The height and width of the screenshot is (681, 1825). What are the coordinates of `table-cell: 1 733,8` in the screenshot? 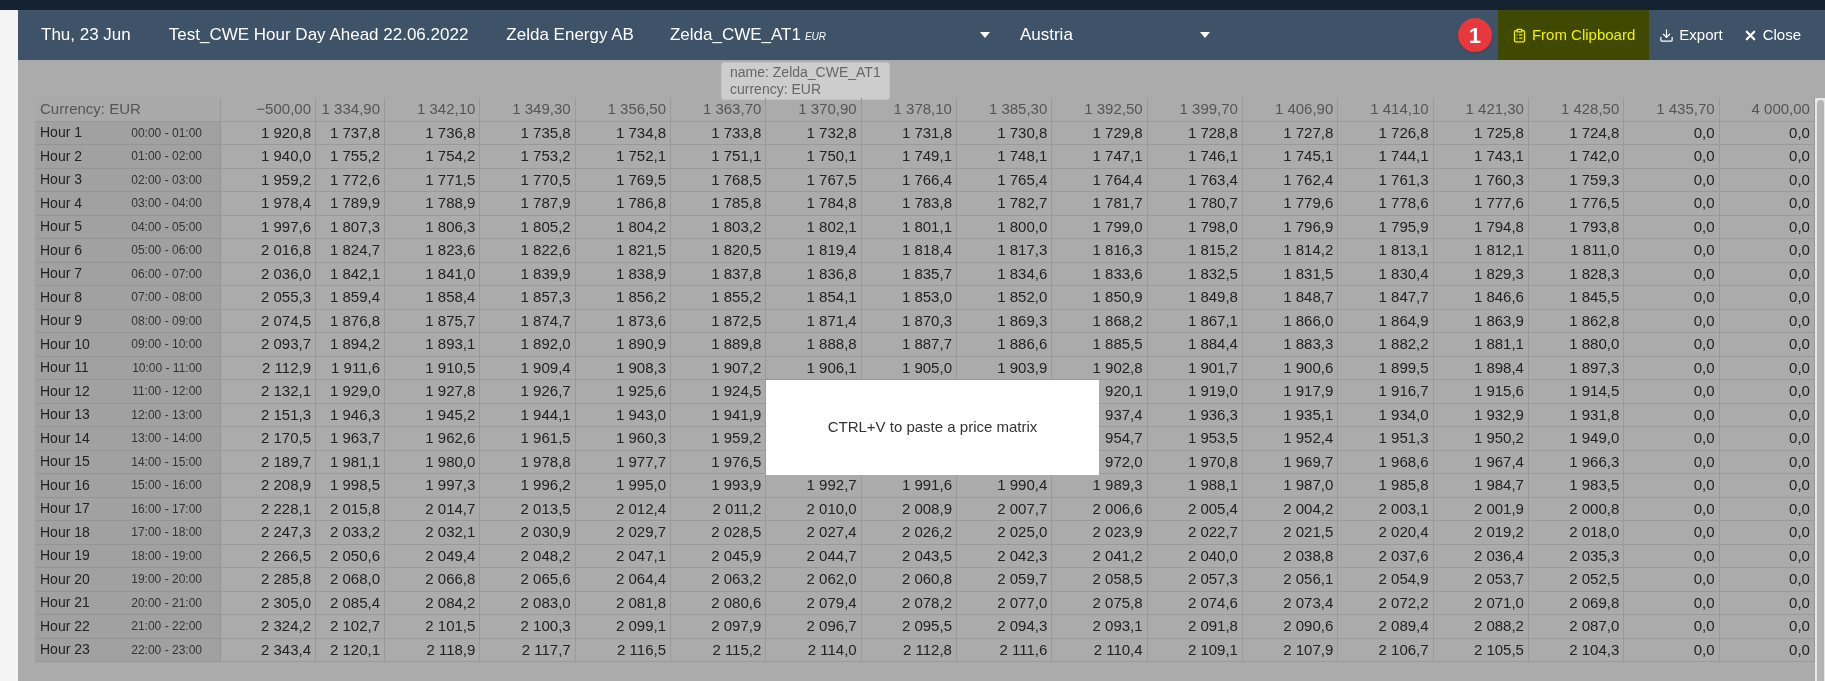 It's located at (719, 133).